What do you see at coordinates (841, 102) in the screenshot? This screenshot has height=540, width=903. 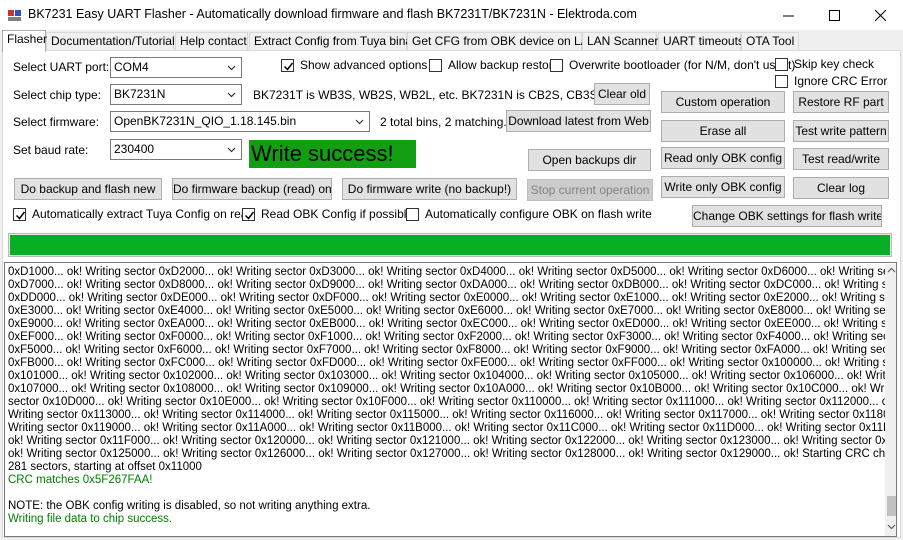 I see `restore-rf-button: Restore RF part` at bounding box center [841, 102].